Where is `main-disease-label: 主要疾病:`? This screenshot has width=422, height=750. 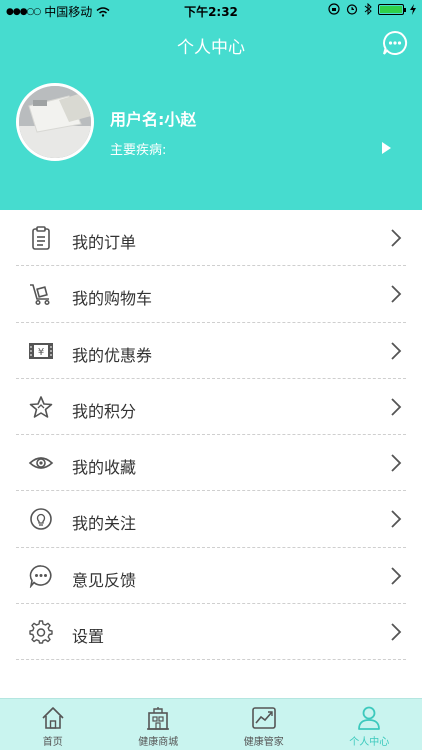 main-disease-label: 主要疾病: is located at coordinates (138, 150).